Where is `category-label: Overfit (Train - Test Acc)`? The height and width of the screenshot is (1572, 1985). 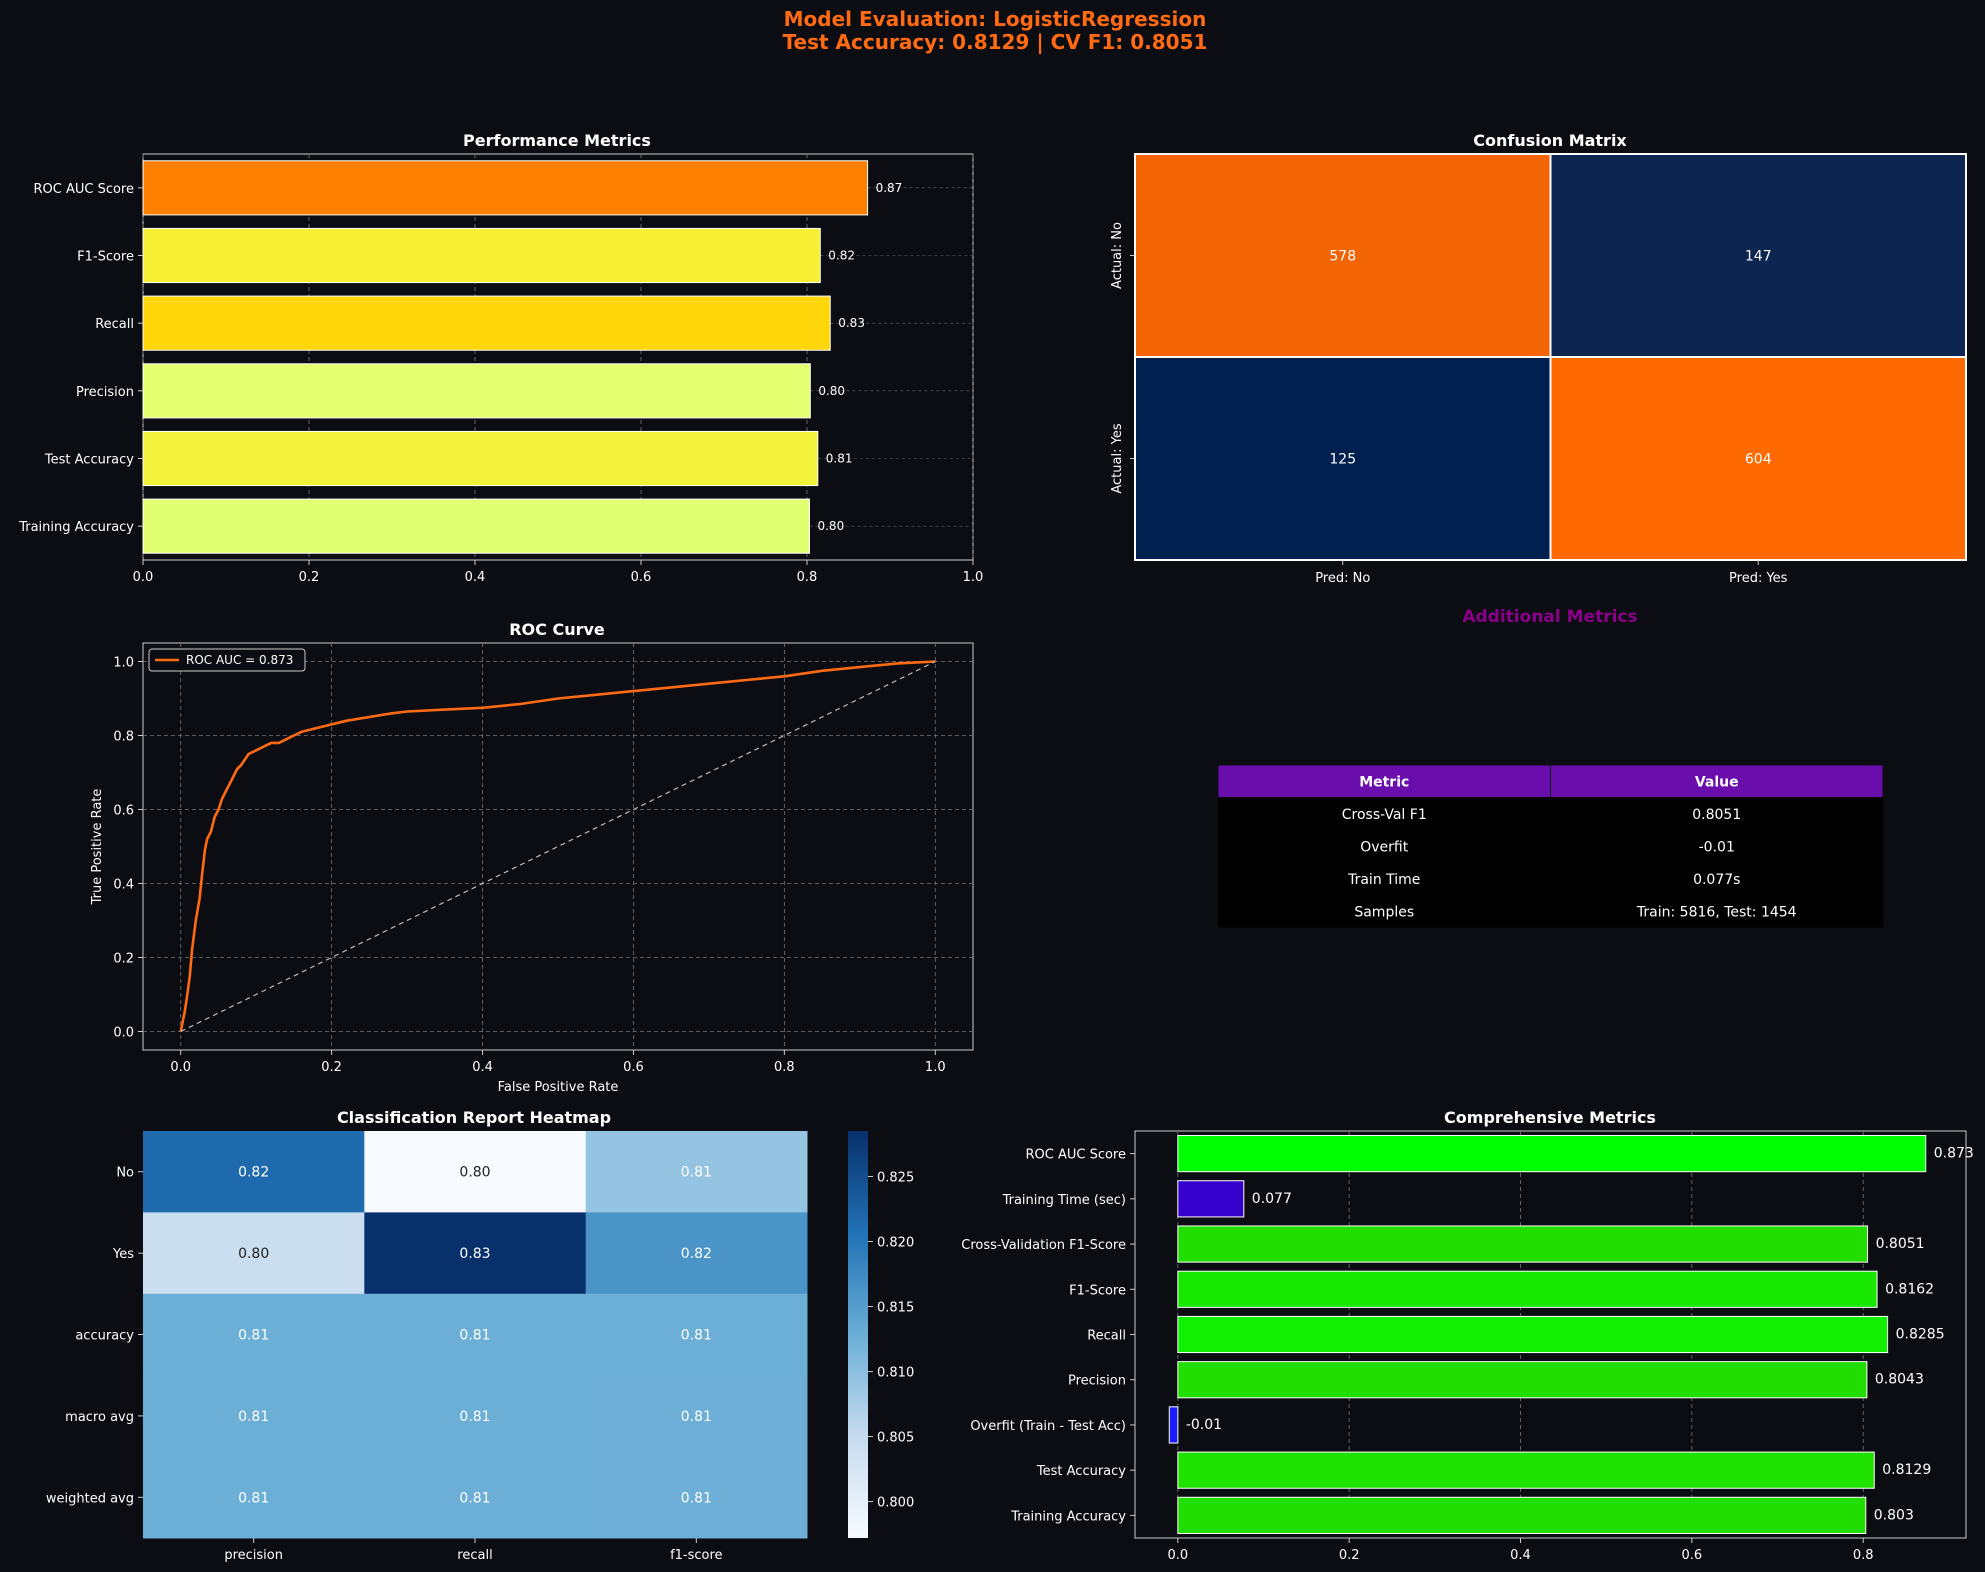
category-label: Overfit (Train - Test Acc) is located at coordinates (1048, 1426).